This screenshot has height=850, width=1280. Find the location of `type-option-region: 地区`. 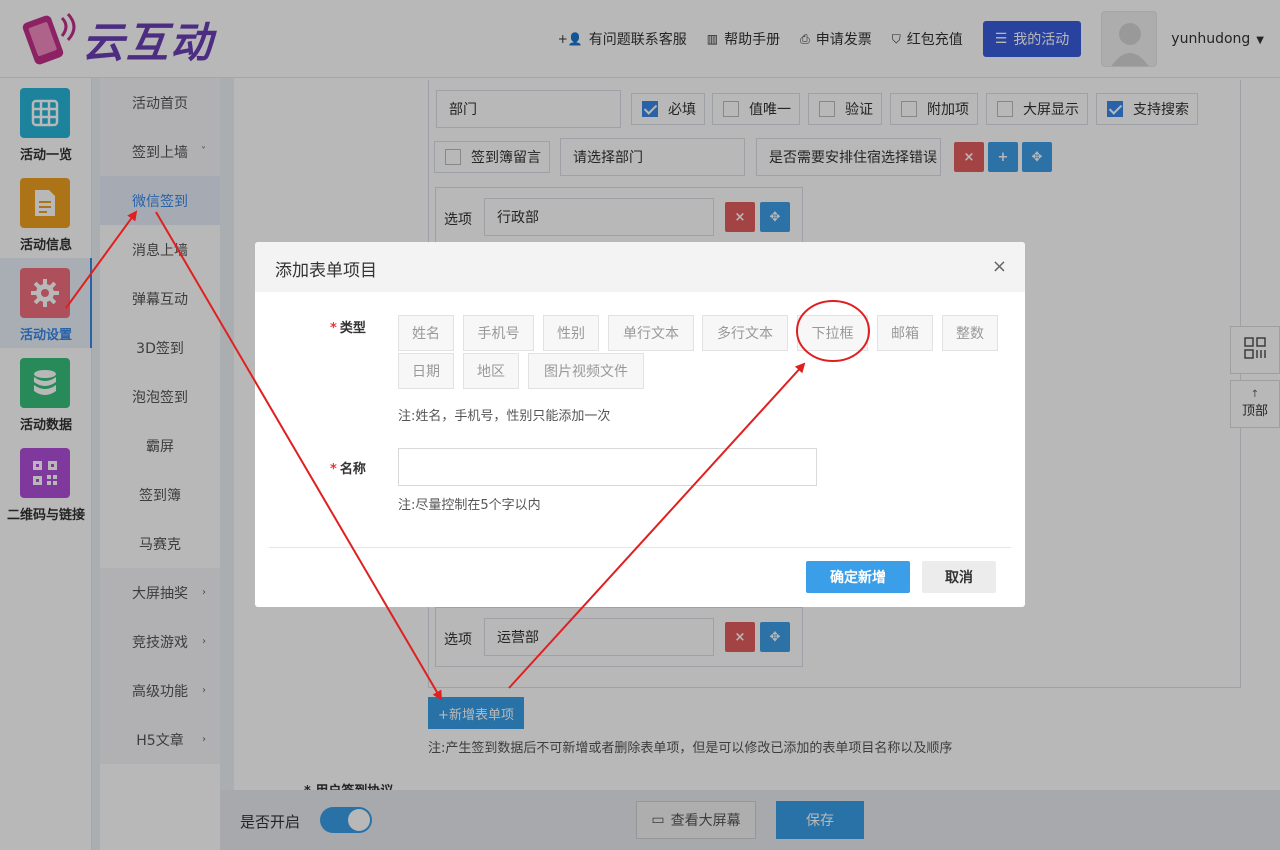

type-option-region: 地区 is located at coordinates (491, 371).